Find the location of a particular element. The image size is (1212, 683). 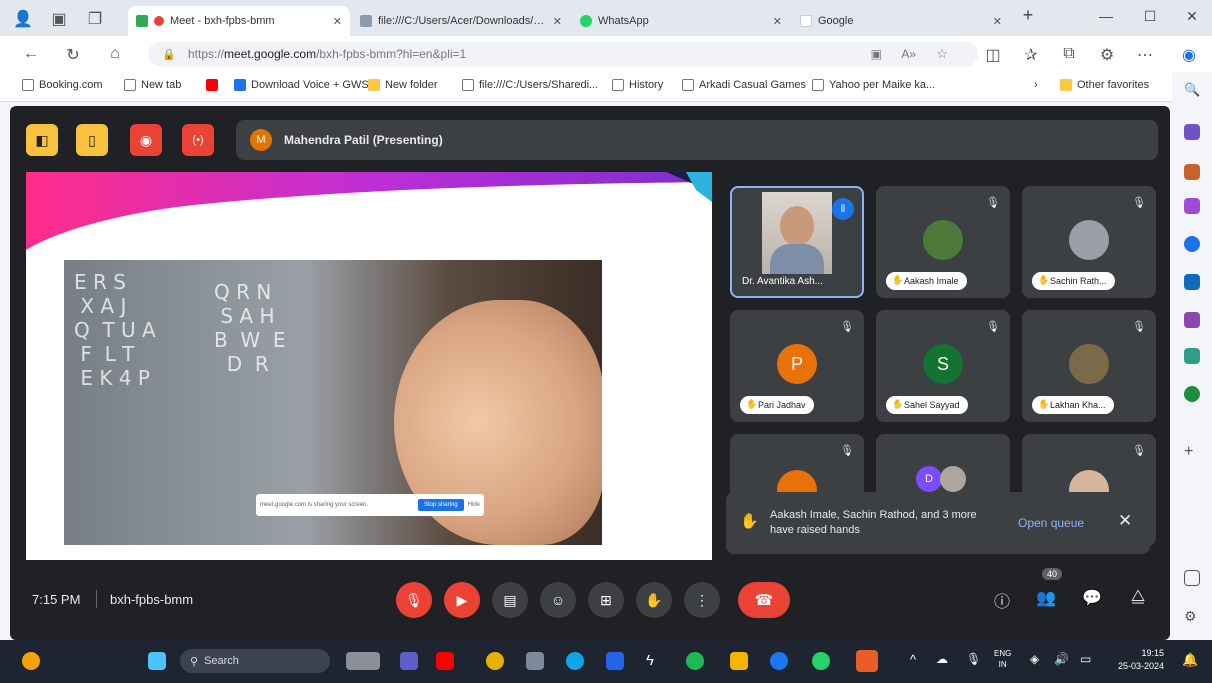

participant-tile: 🎙 P ✋ Pari Jadhav is located at coordinates (797, 366).